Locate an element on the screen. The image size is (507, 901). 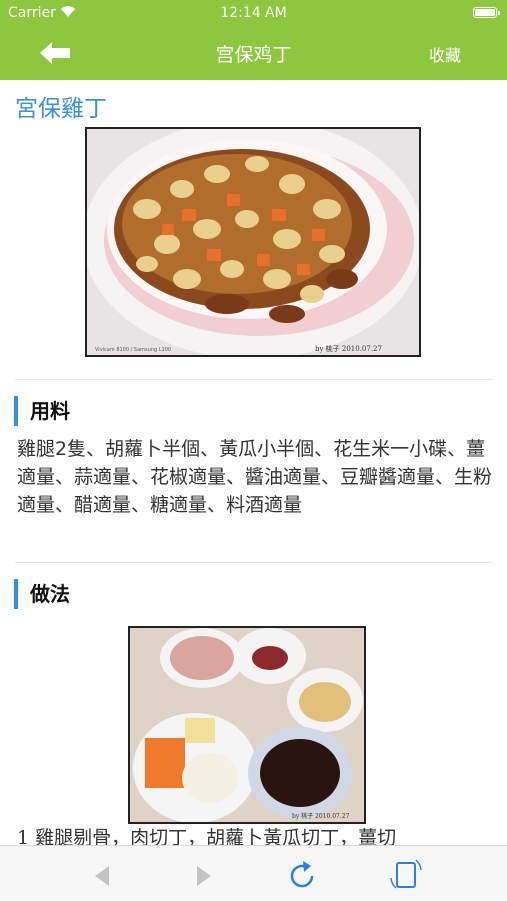
recipe-title: 宮保雞丁 is located at coordinates (61, 109).